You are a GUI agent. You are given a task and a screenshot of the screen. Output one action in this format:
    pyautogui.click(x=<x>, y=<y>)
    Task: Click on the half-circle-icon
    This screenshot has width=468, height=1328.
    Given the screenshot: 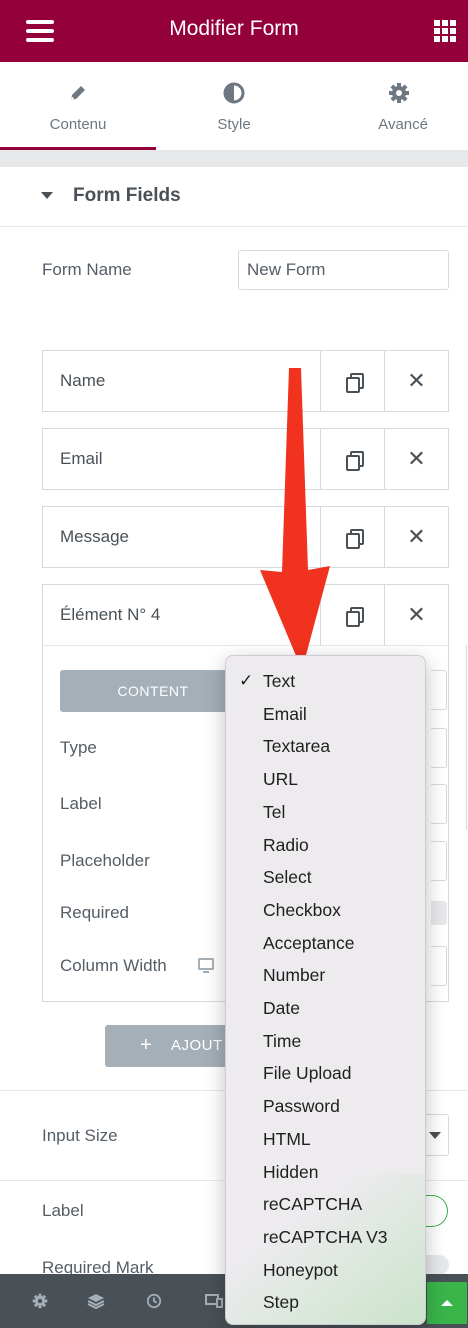 What is the action you would take?
    pyautogui.click(x=234, y=93)
    